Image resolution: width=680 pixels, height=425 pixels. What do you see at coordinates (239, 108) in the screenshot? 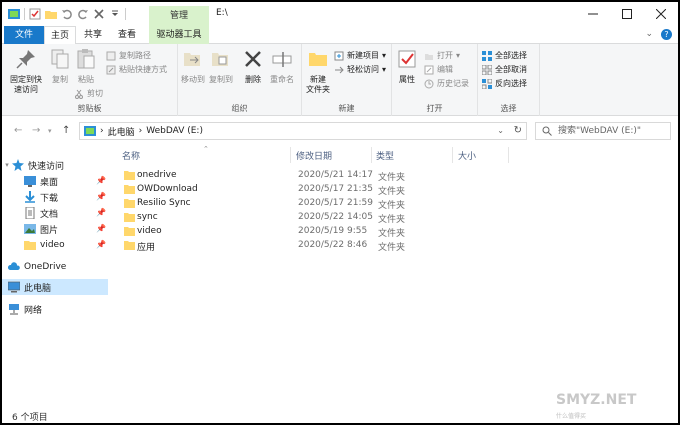
I see `group-organize-label: 组织` at bounding box center [239, 108].